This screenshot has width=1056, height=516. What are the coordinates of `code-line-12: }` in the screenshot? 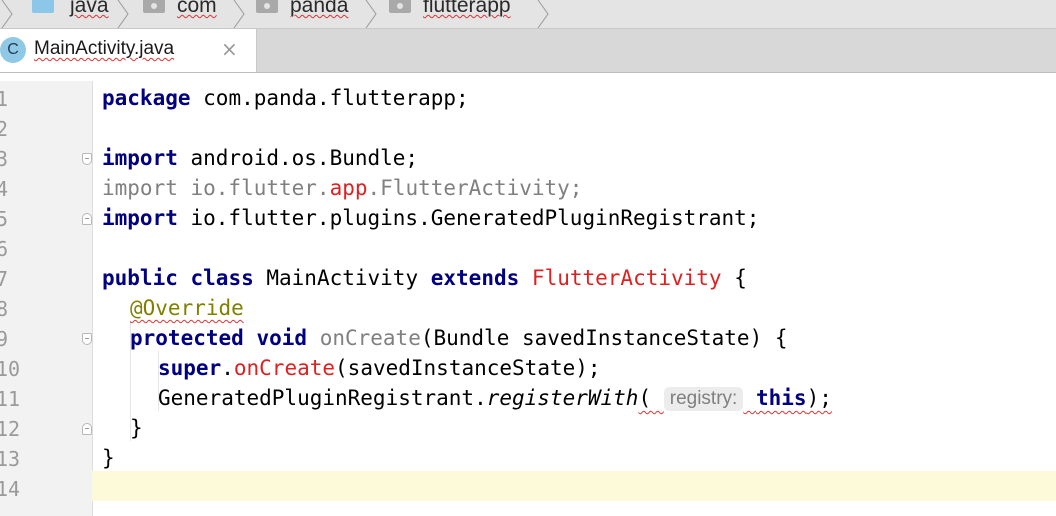 It's located at (136, 428).